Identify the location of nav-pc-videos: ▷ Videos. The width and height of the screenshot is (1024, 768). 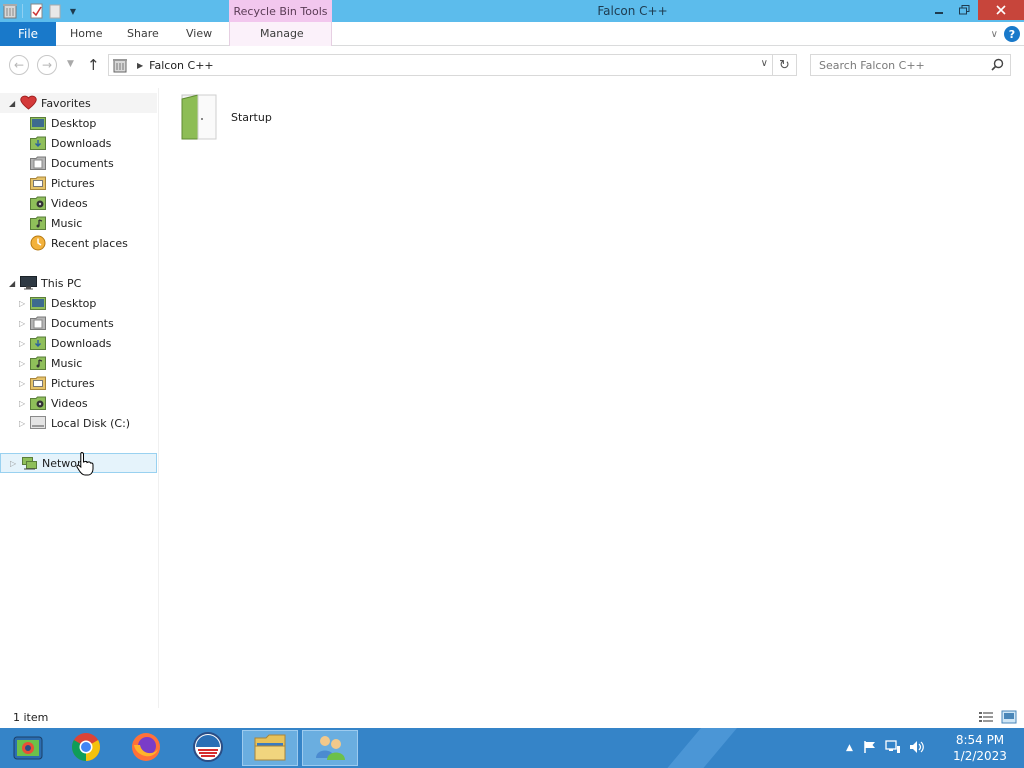
(78, 403).